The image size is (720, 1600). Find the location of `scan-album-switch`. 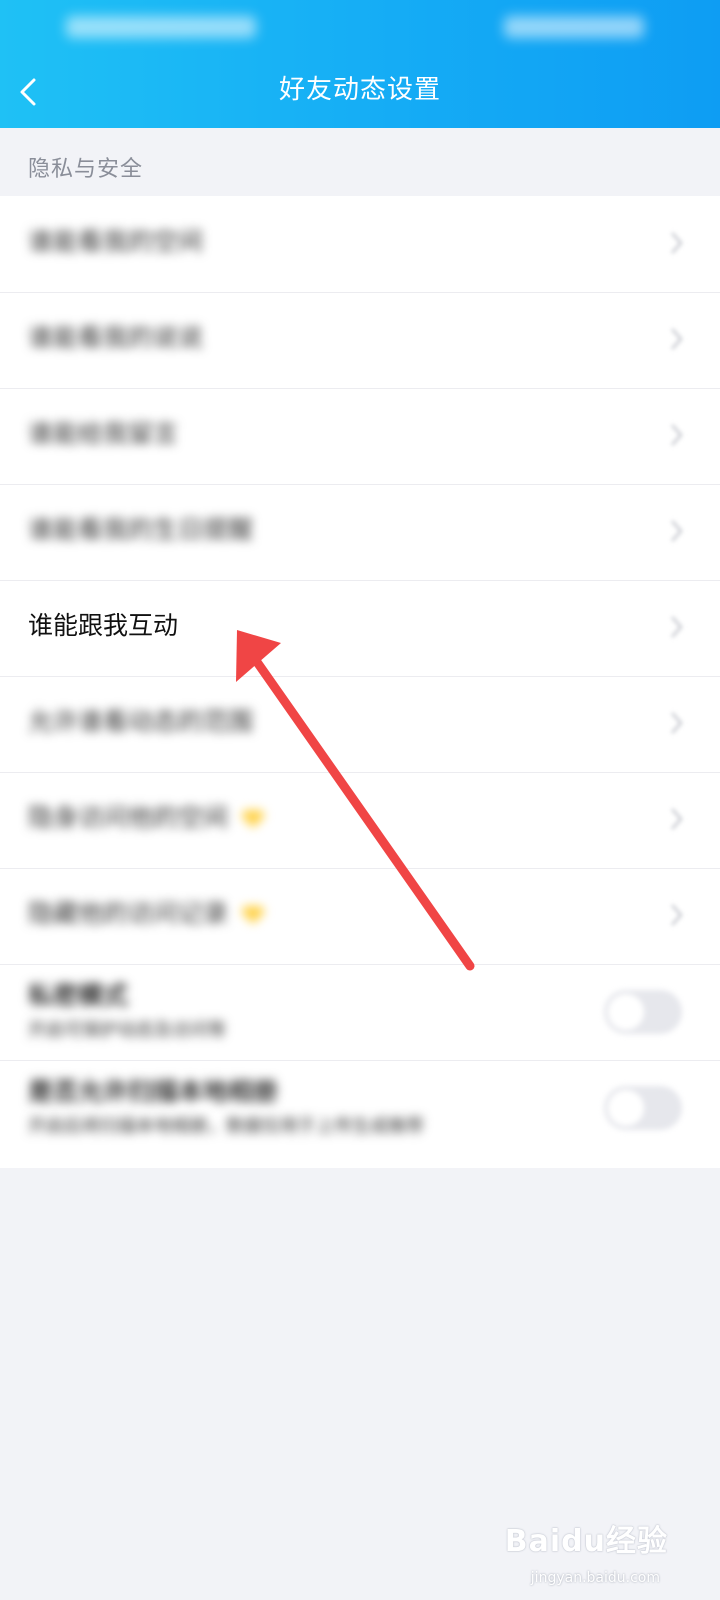

scan-album-switch is located at coordinates (643, 1108).